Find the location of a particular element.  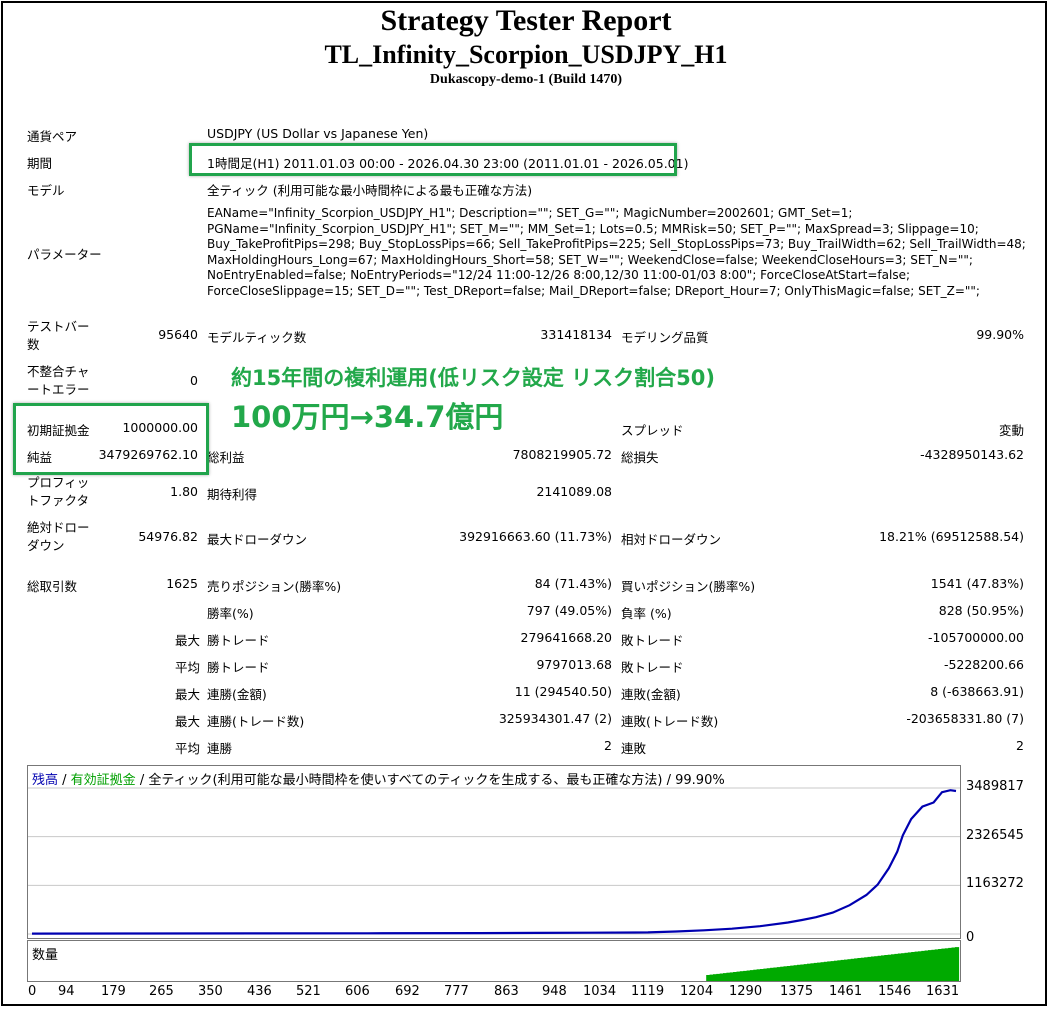

avg-win-label: 勝トレード is located at coordinates (238, 667).